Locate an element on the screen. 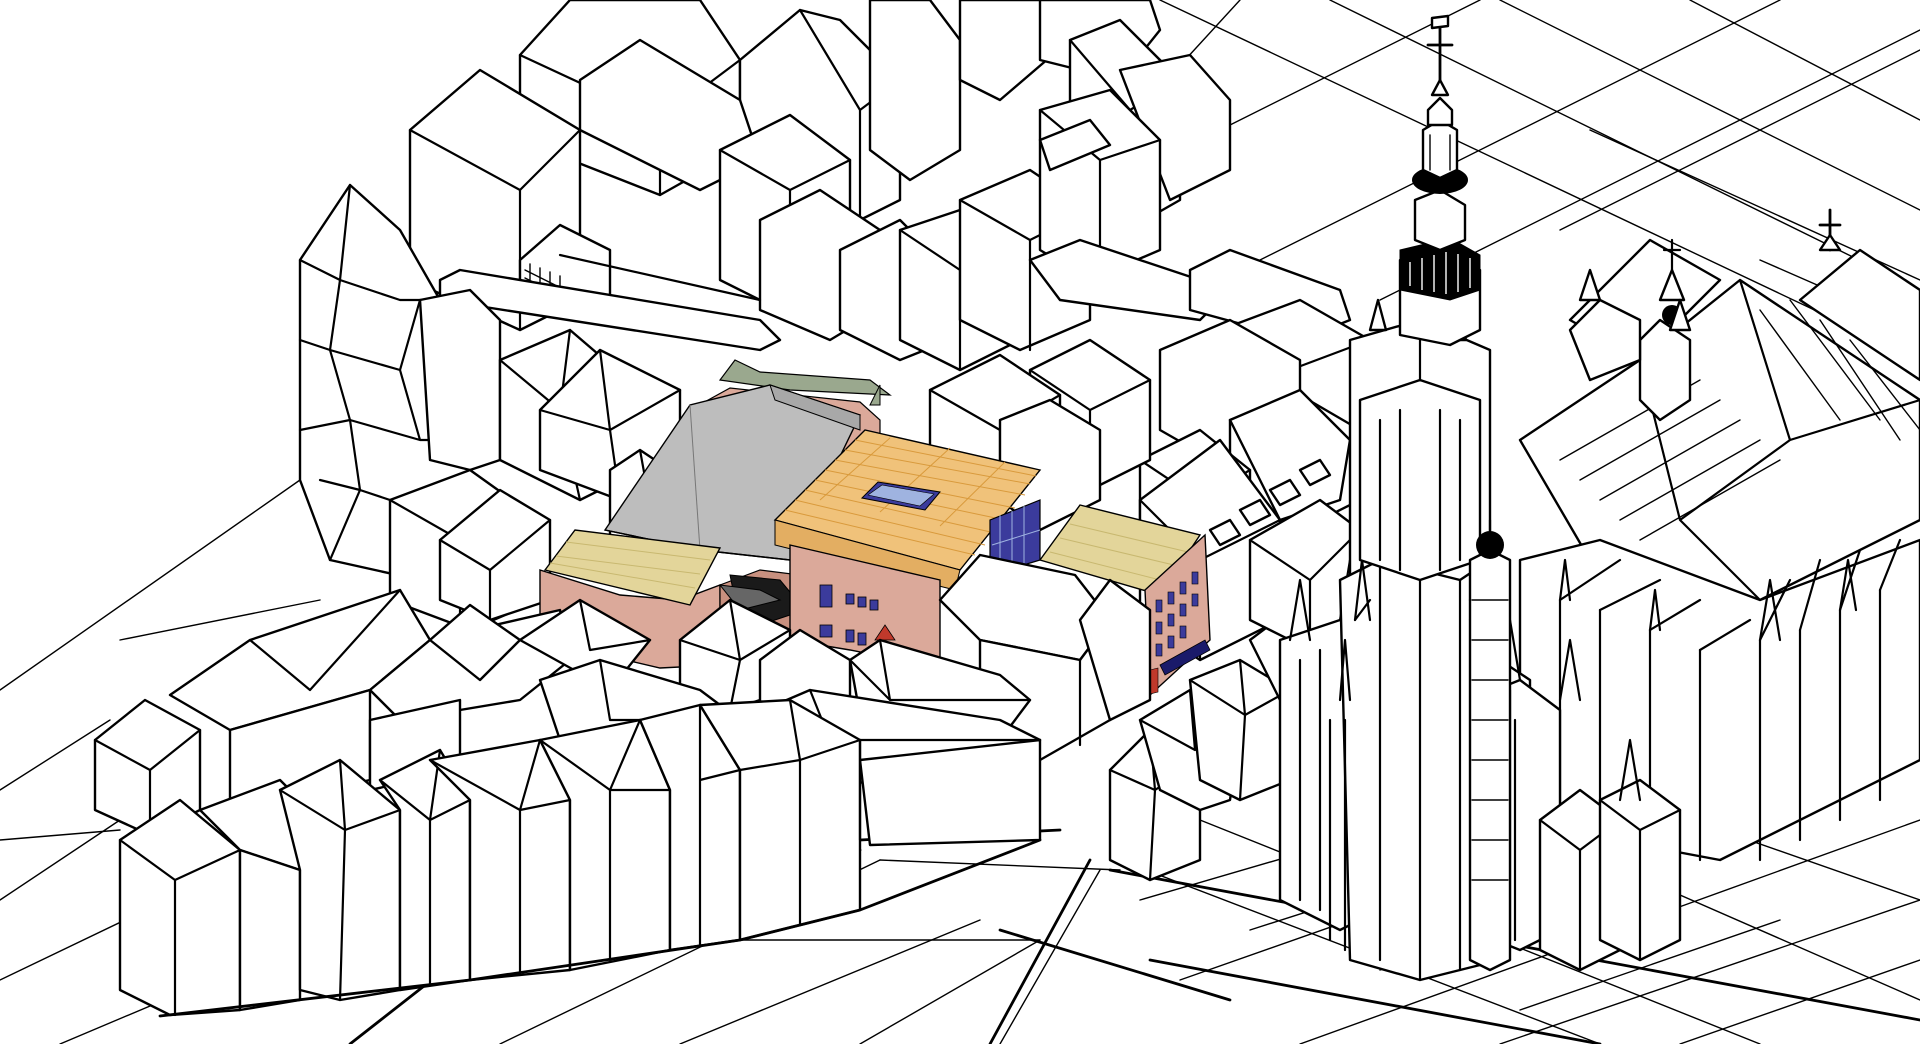 Image resolution: width=1920 pixels, height=1044 pixels. cathedral-tower is located at coordinates (1422, 498).